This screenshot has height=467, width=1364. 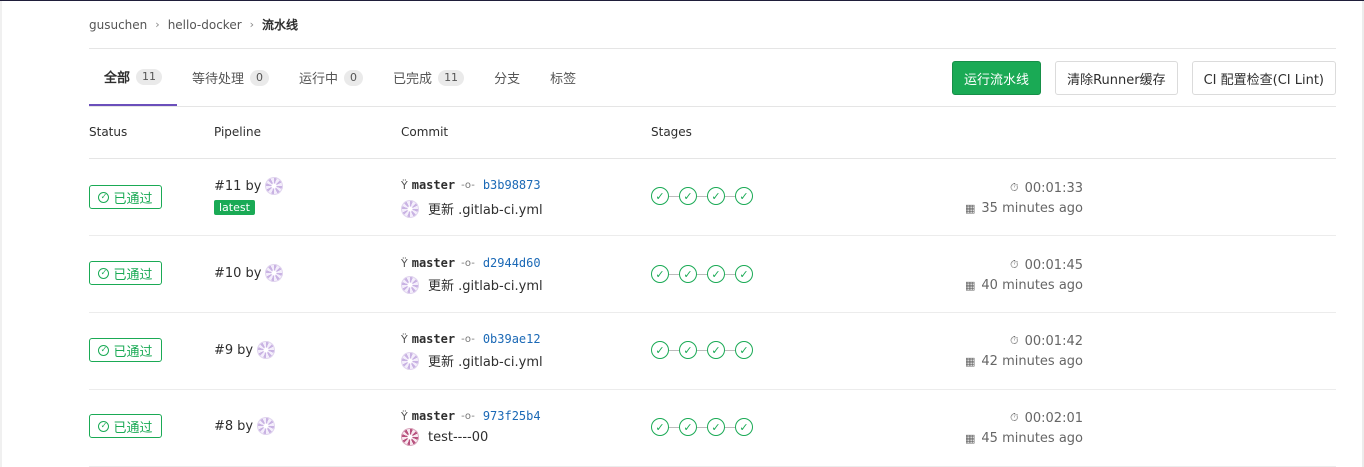 What do you see at coordinates (512, 185) in the screenshot?
I see `commit-sha-link: b3b98873` at bounding box center [512, 185].